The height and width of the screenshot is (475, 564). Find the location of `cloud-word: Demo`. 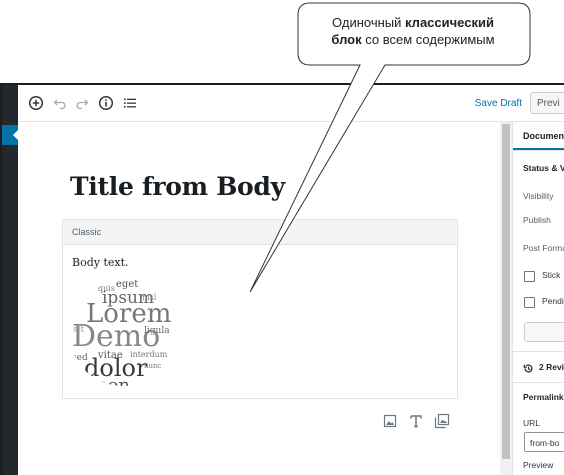

cloud-word: Demo is located at coordinates (116, 336).